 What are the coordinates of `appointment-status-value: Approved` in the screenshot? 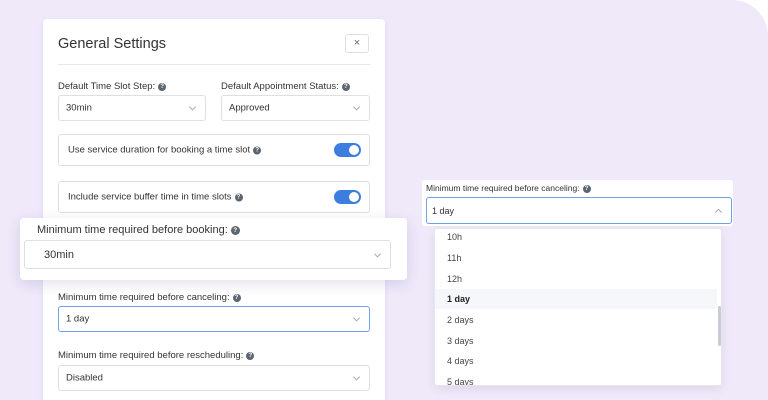 It's located at (249, 108).